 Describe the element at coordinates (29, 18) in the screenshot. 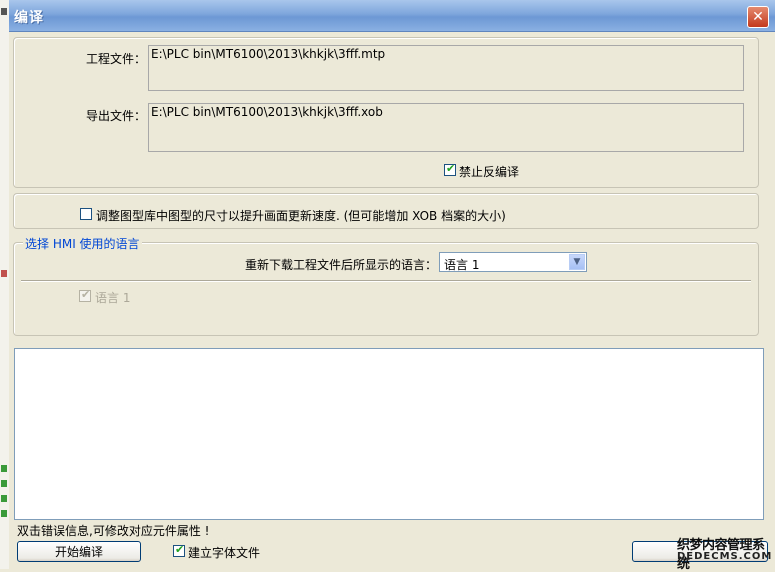

I see `window-title: 编译` at that location.